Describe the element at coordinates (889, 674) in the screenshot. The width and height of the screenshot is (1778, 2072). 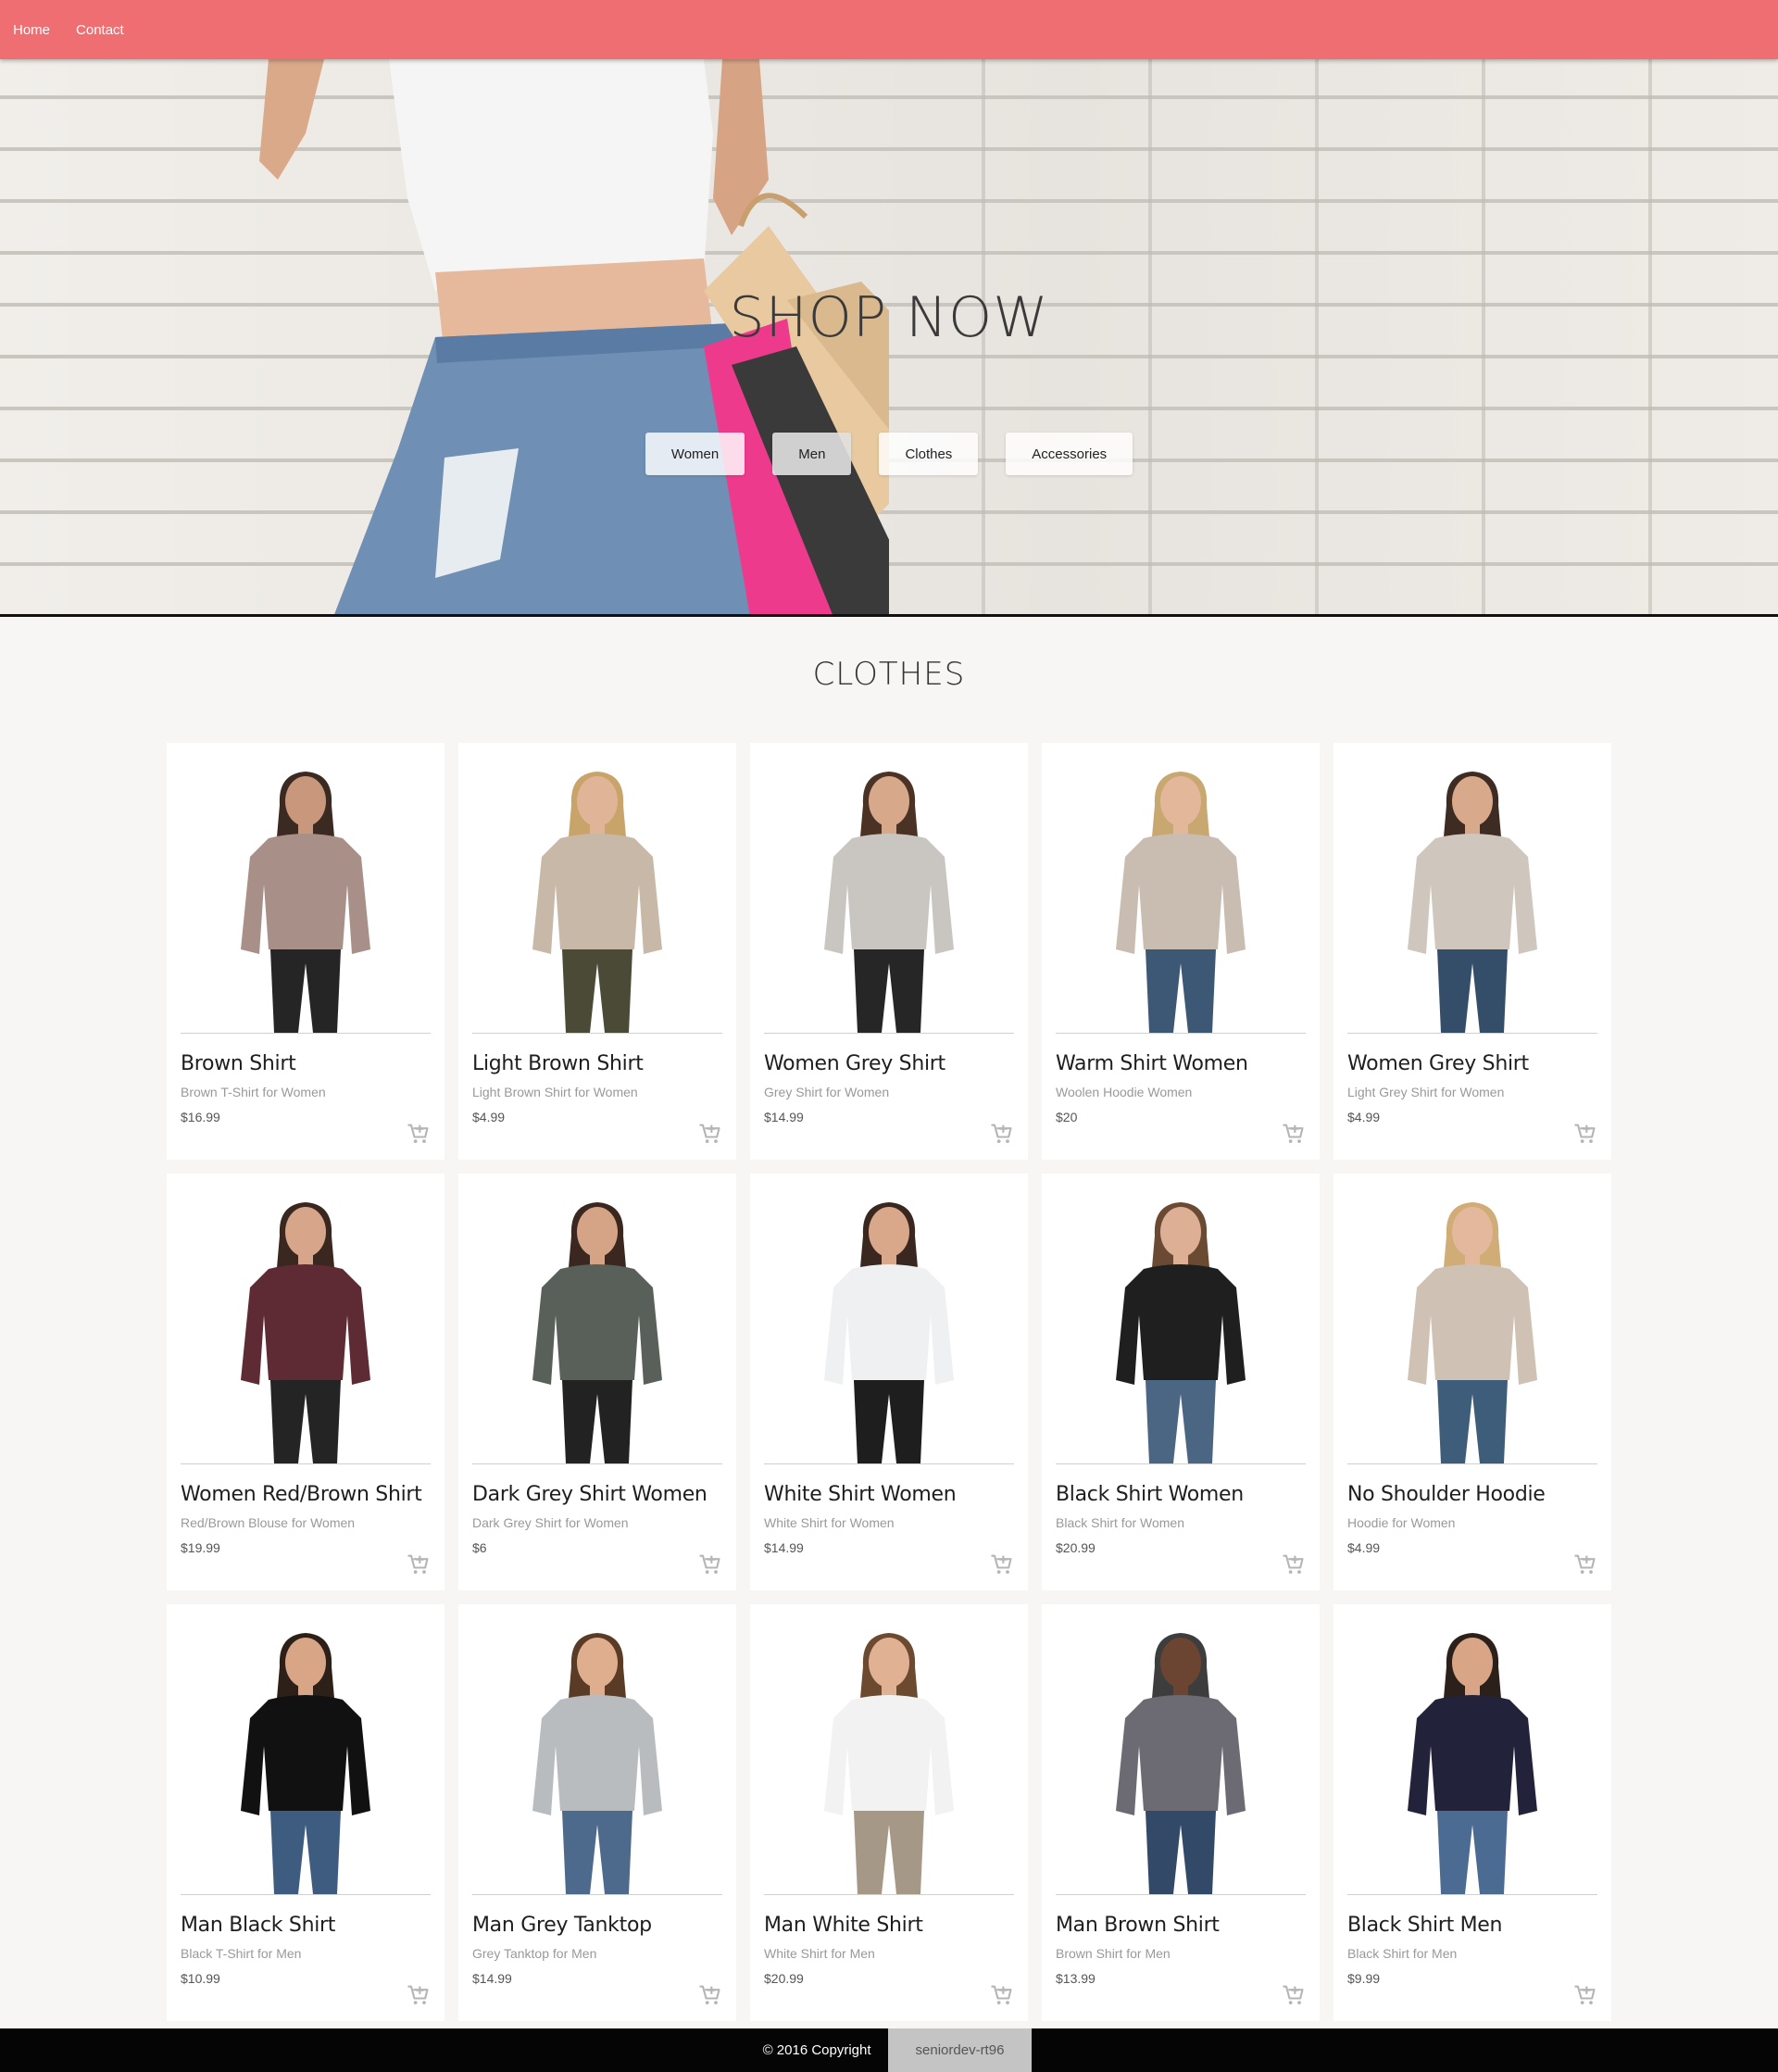
I see `section-title: CLOTHES` at that location.